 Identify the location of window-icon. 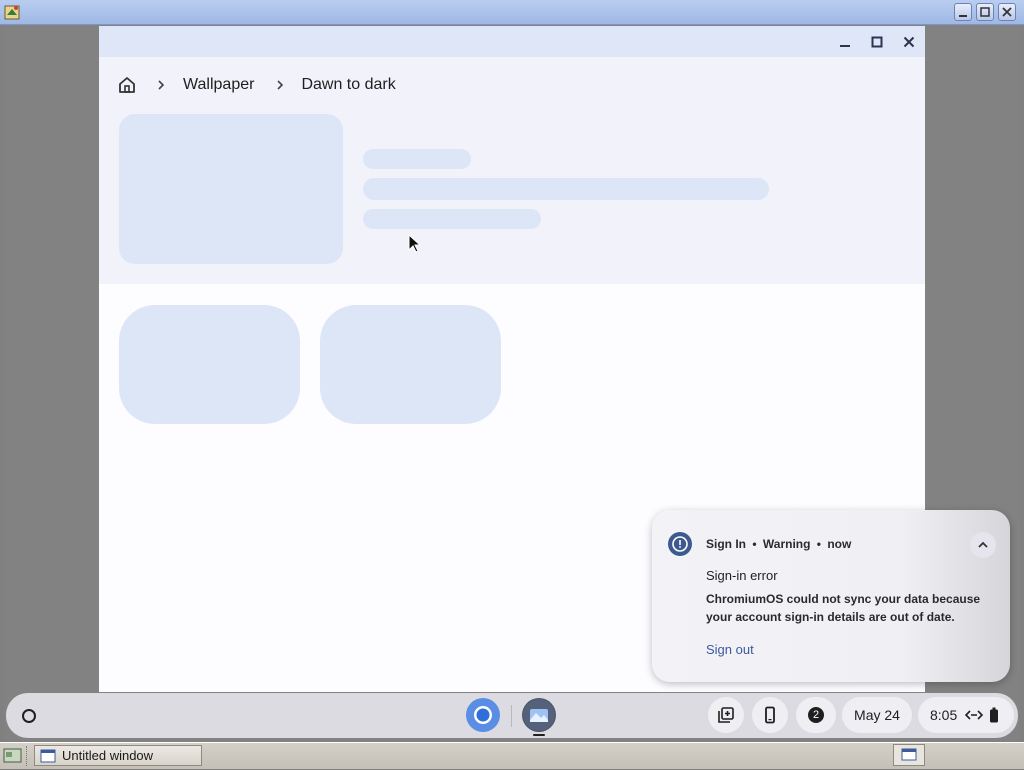
(48, 755).